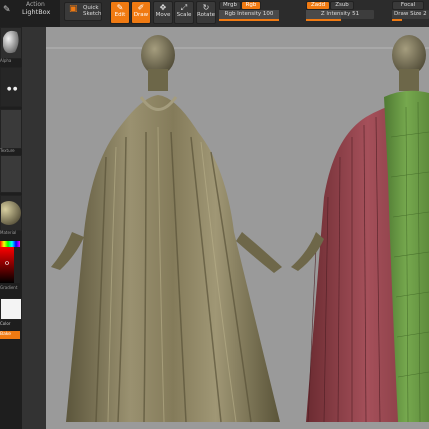  I want to click on draw-size-slider: Draw Size 2, so click(410, 14).